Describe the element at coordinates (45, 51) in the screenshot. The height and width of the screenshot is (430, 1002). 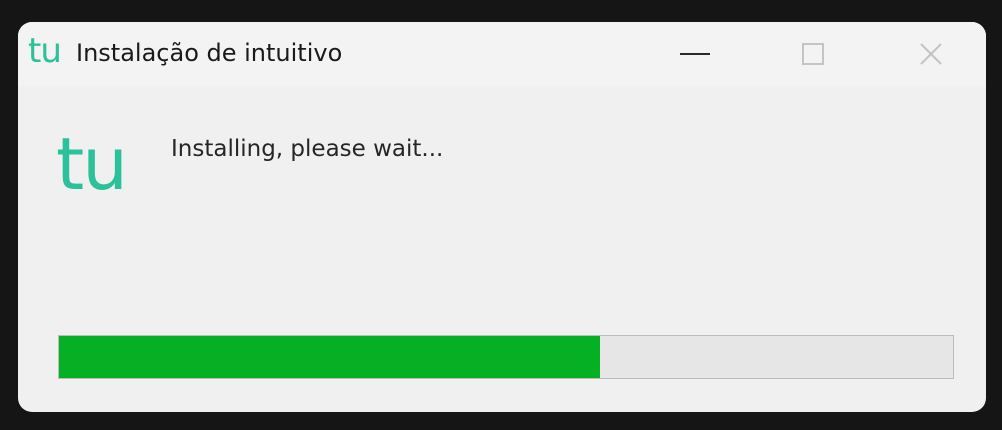
I see `app-logo-icon: tu` at that location.